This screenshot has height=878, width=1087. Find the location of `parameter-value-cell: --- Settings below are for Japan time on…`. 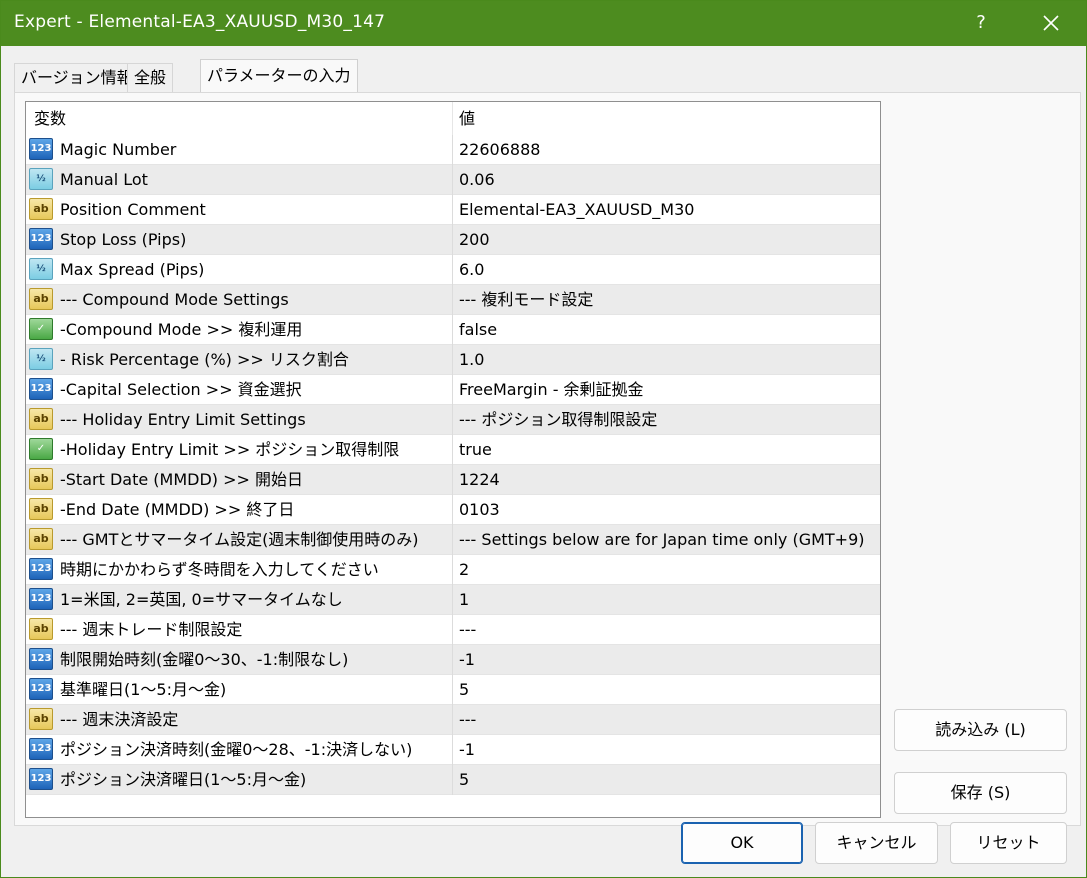

parameter-value-cell: --- Settings below are for Japan time on… is located at coordinates (666, 540).